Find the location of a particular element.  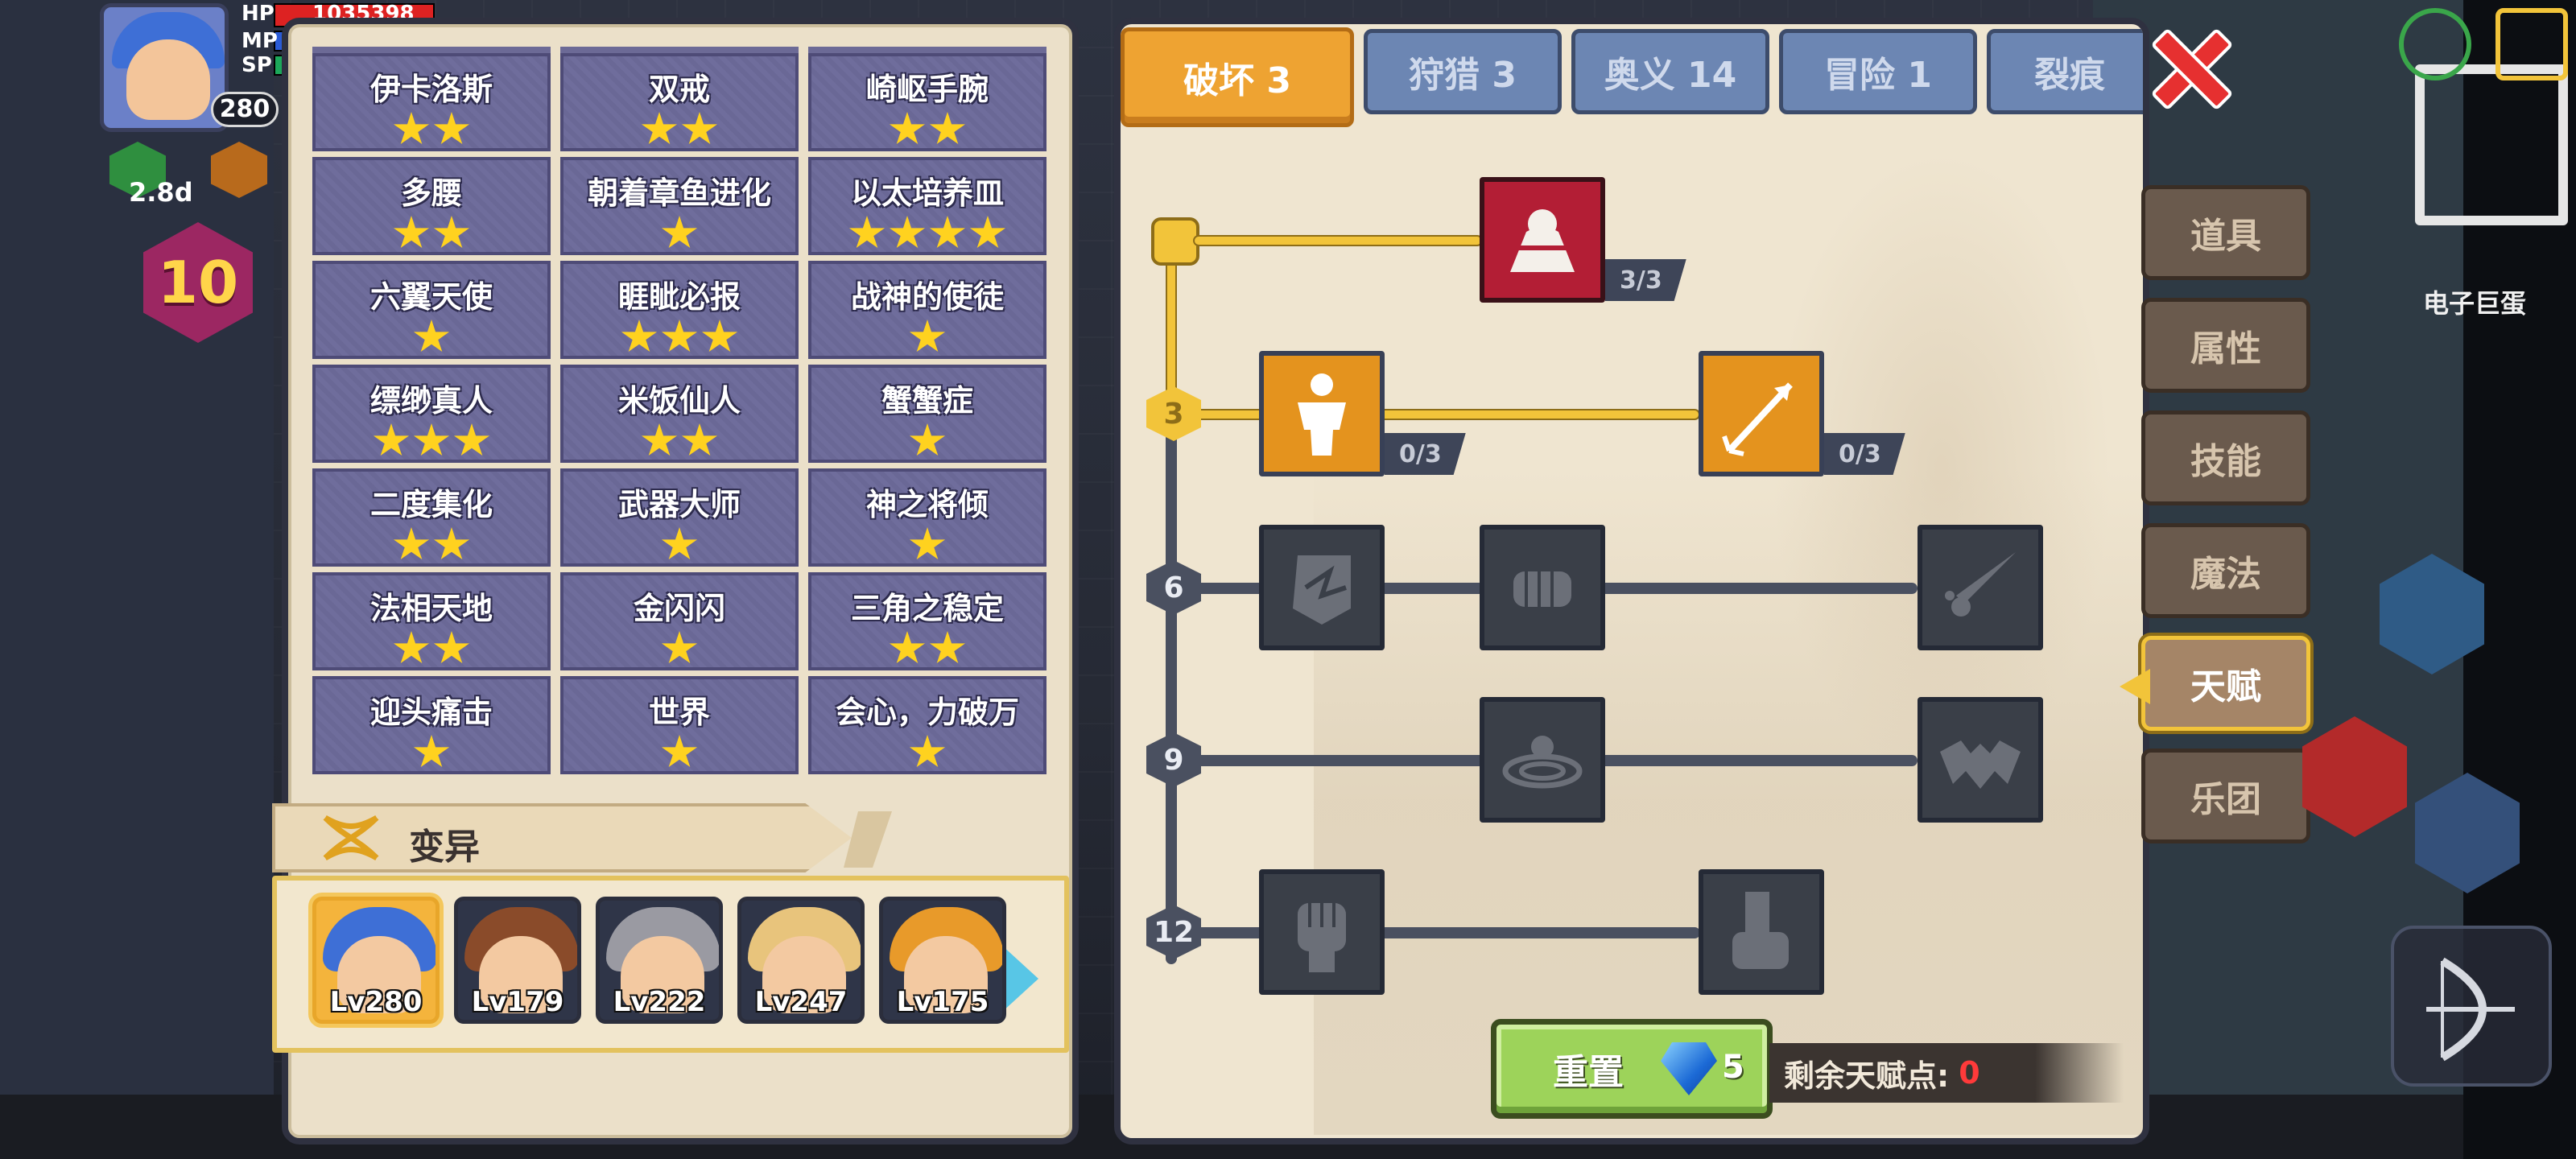

mutation-name: 双戒 is located at coordinates (679, 89).